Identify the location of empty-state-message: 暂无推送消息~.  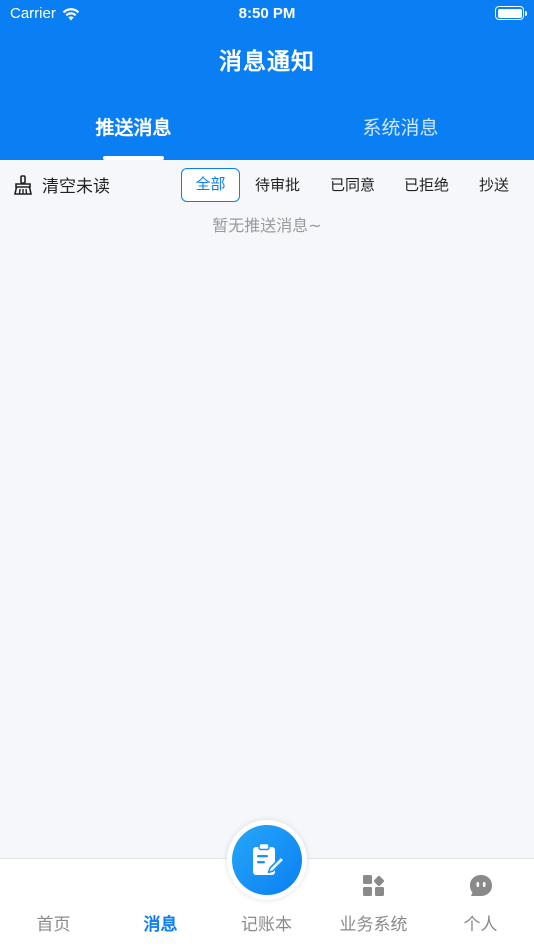
(267, 225).